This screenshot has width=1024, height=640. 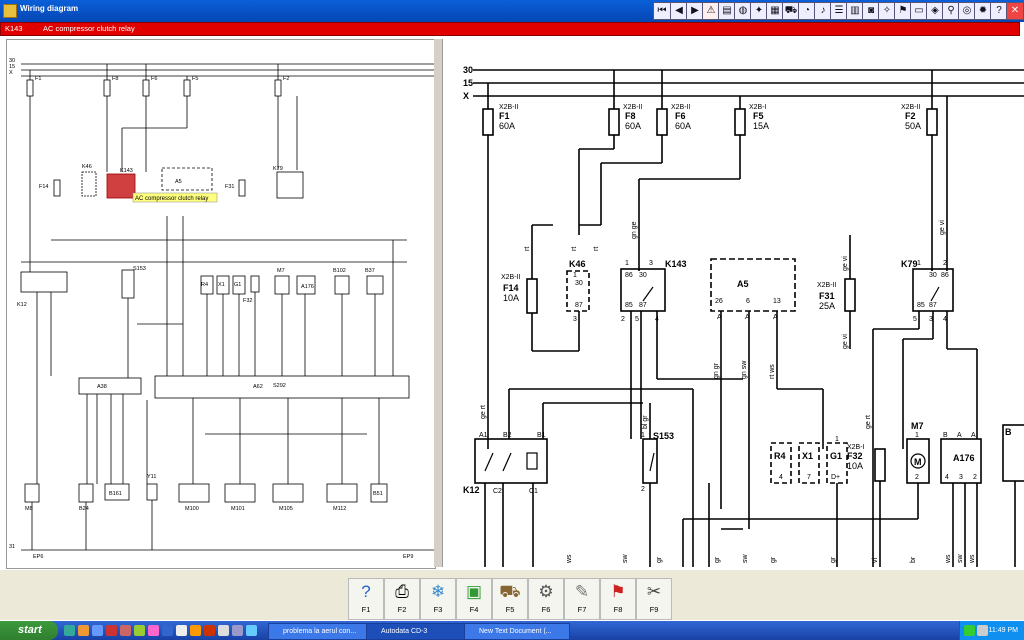 What do you see at coordinates (10, 11) in the screenshot?
I see `app-icon` at bounding box center [10, 11].